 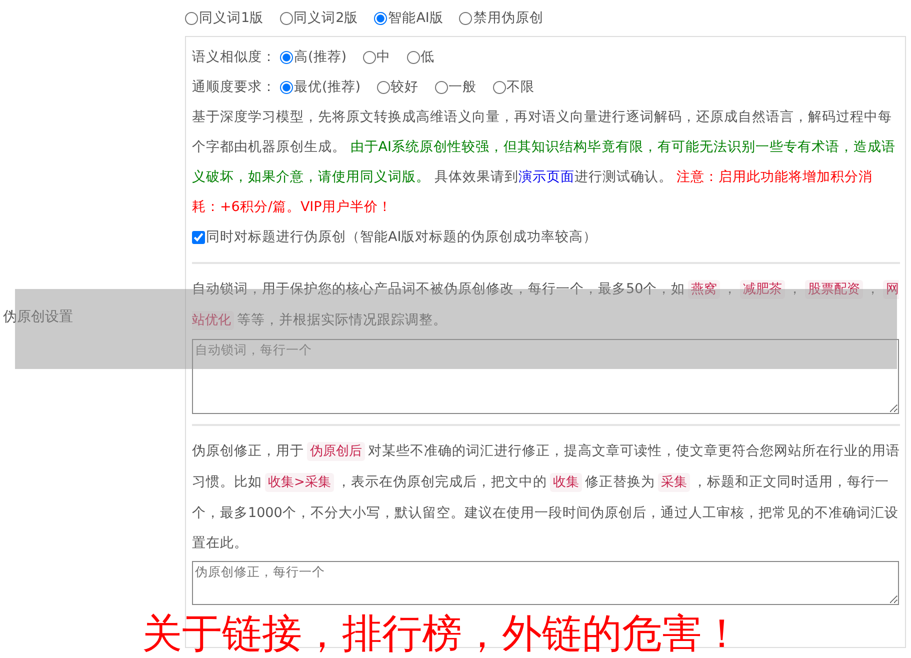 What do you see at coordinates (462, 87) in the screenshot?
I see `radio-label: 一般` at bounding box center [462, 87].